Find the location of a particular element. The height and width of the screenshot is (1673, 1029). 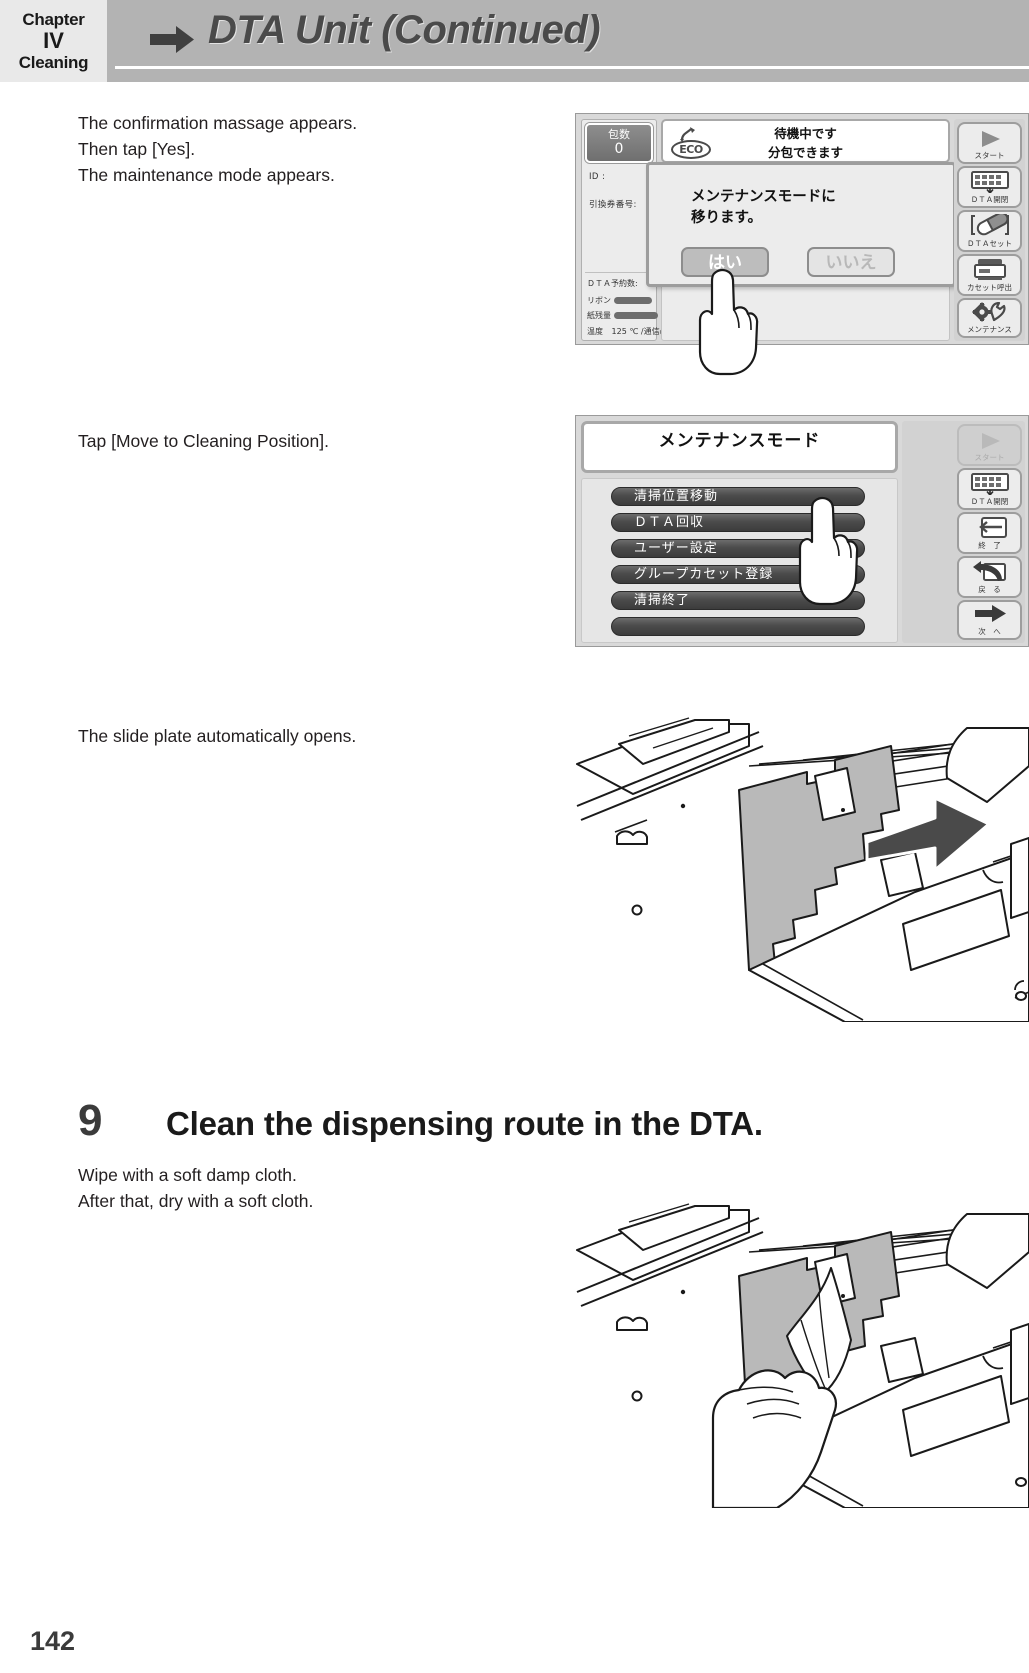

header-bar: DTA Unit (Continued) is located at coordinates (568, 41).